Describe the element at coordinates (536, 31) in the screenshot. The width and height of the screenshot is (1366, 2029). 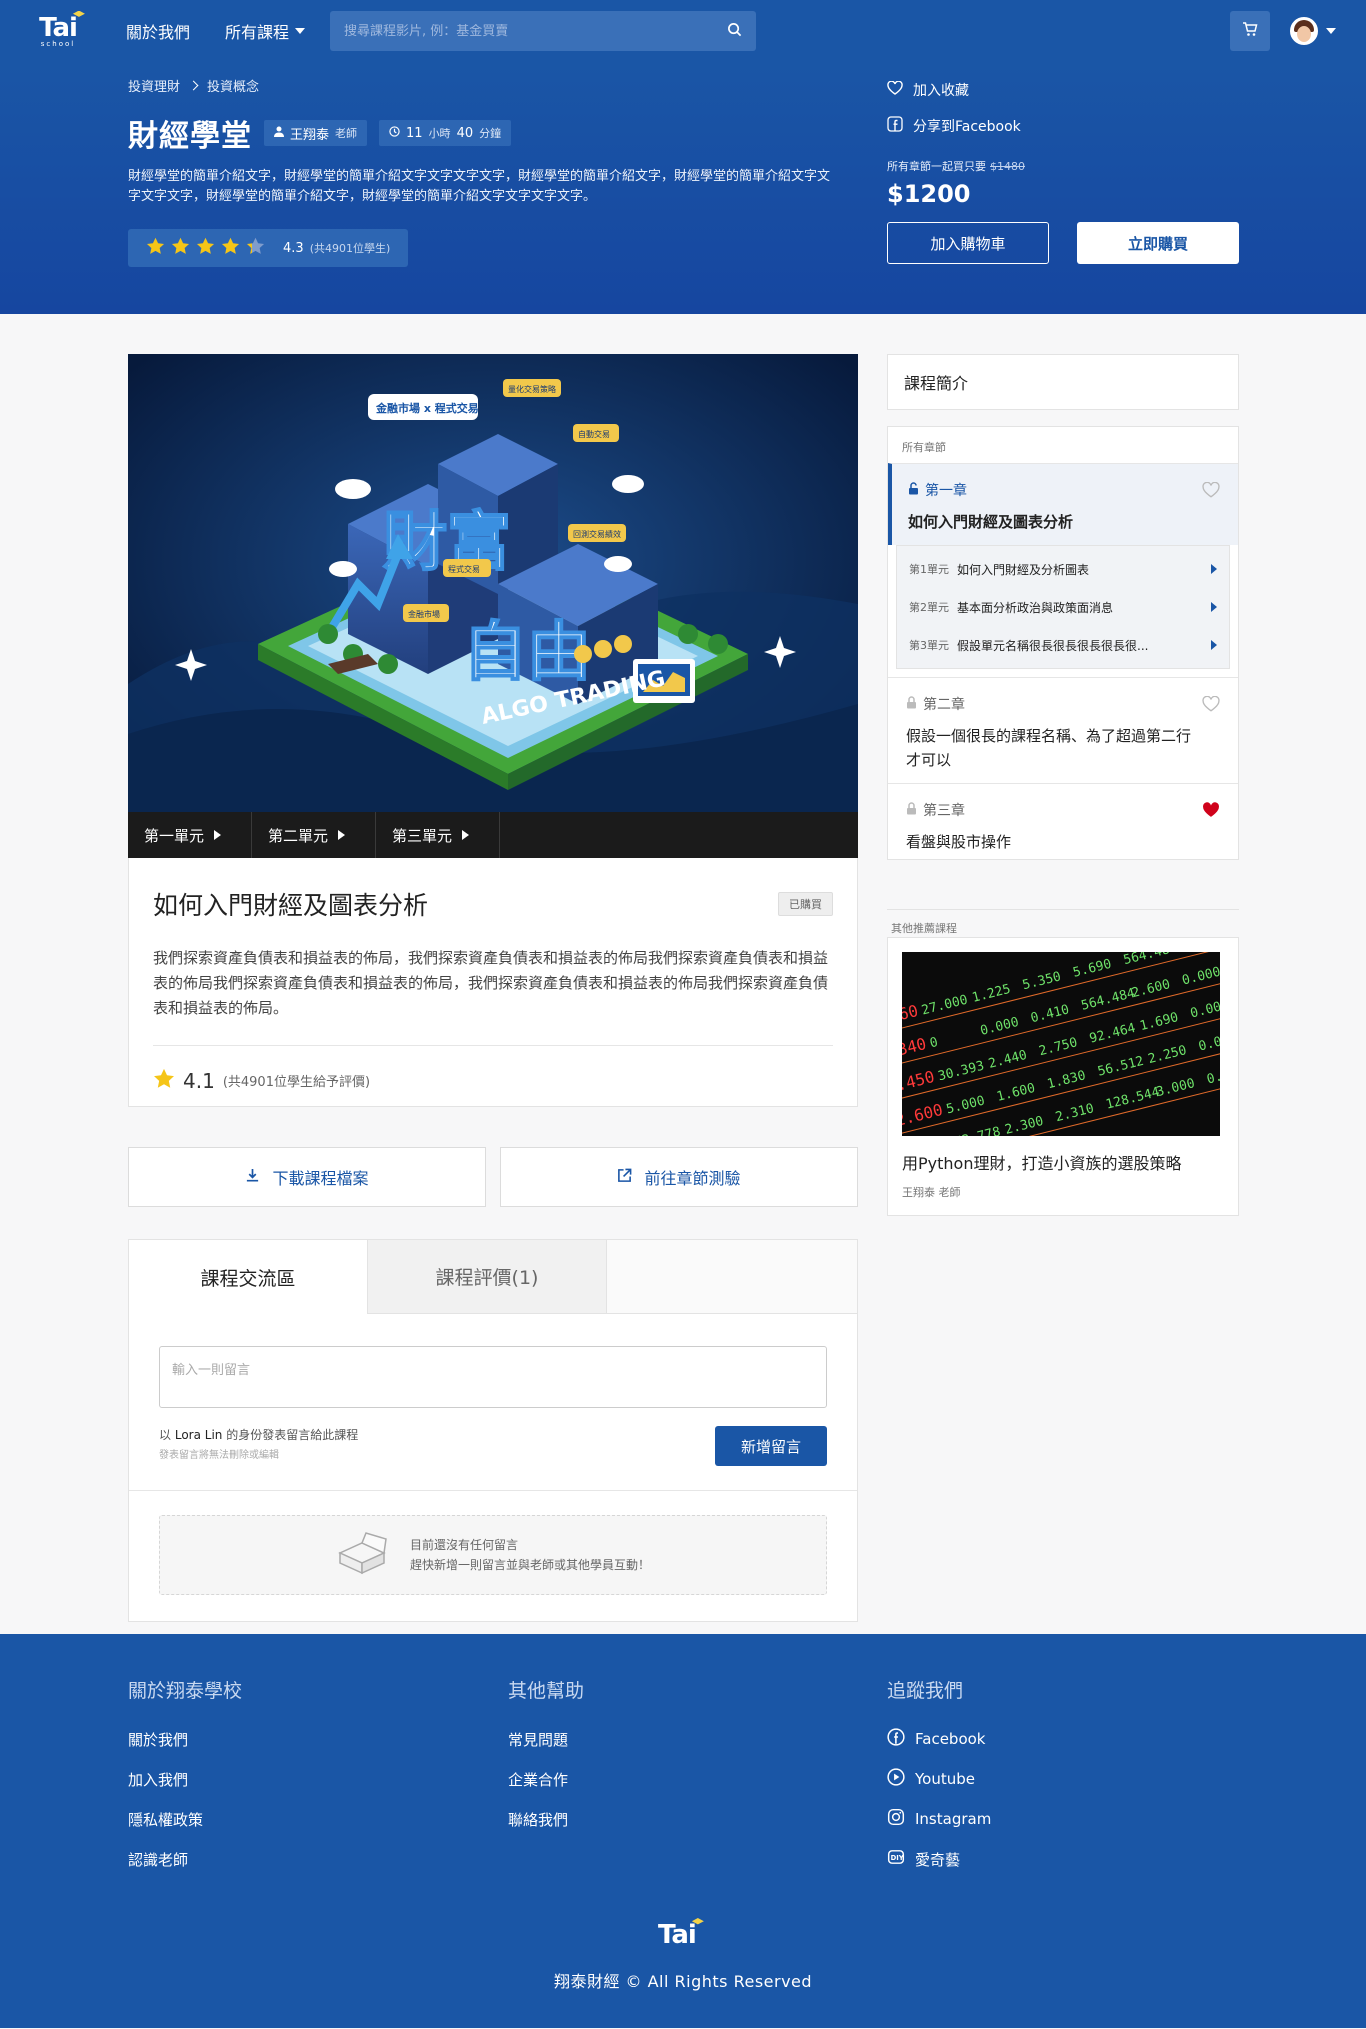
I see `search-input` at that location.